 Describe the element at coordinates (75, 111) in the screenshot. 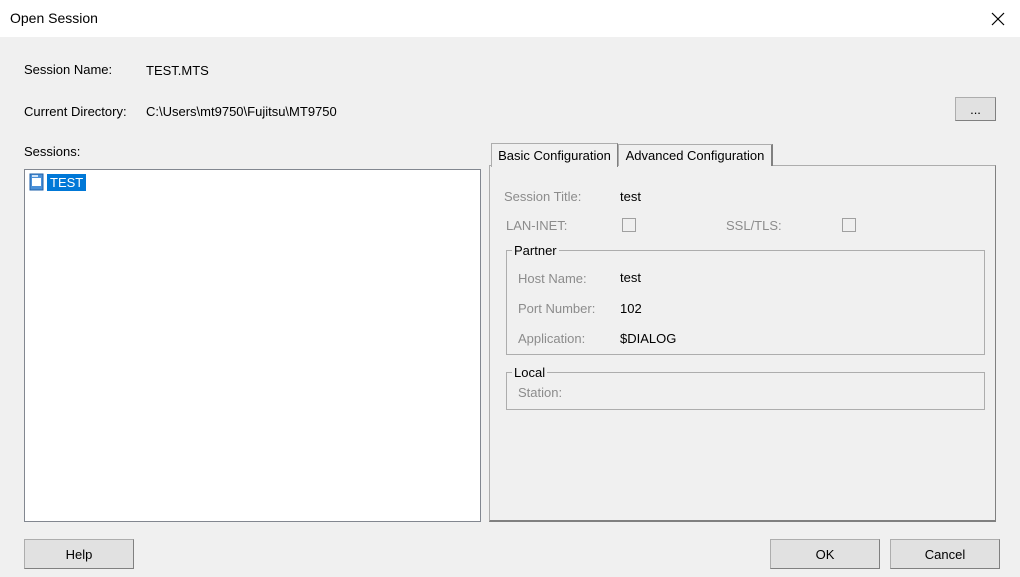

I see `current-directory-label: Current Directory:` at that location.